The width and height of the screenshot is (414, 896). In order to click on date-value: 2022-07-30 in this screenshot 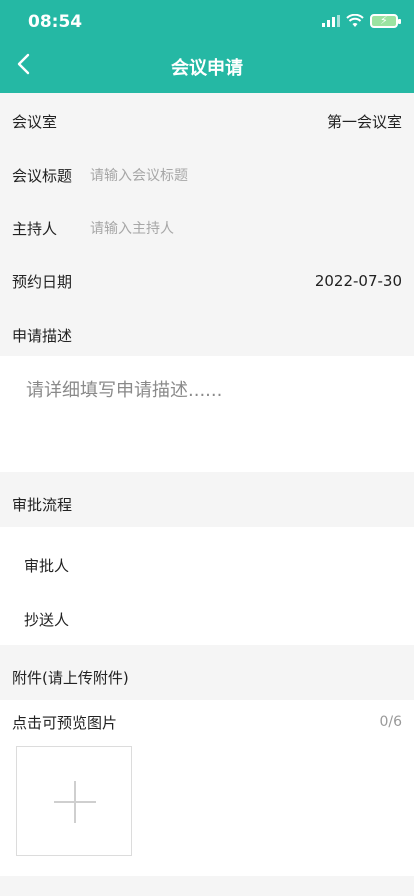, I will do `click(358, 281)`.